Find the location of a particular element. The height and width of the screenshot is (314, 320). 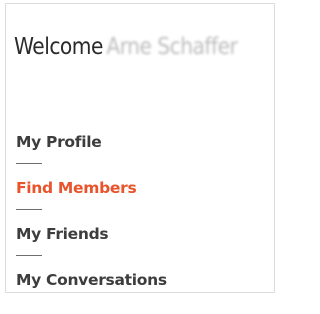

welcome-heading: Welcome Arne Schaffer is located at coordinates (126, 47).